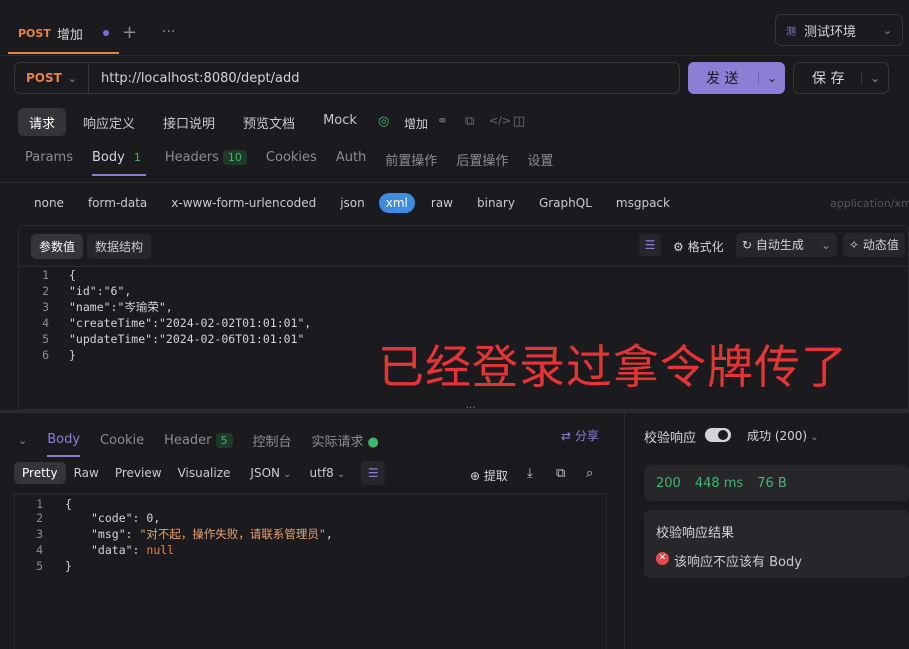 The image size is (909, 649). What do you see at coordinates (482, 163) in the screenshot?
I see `tab-post-ops: 后置操作` at bounding box center [482, 163].